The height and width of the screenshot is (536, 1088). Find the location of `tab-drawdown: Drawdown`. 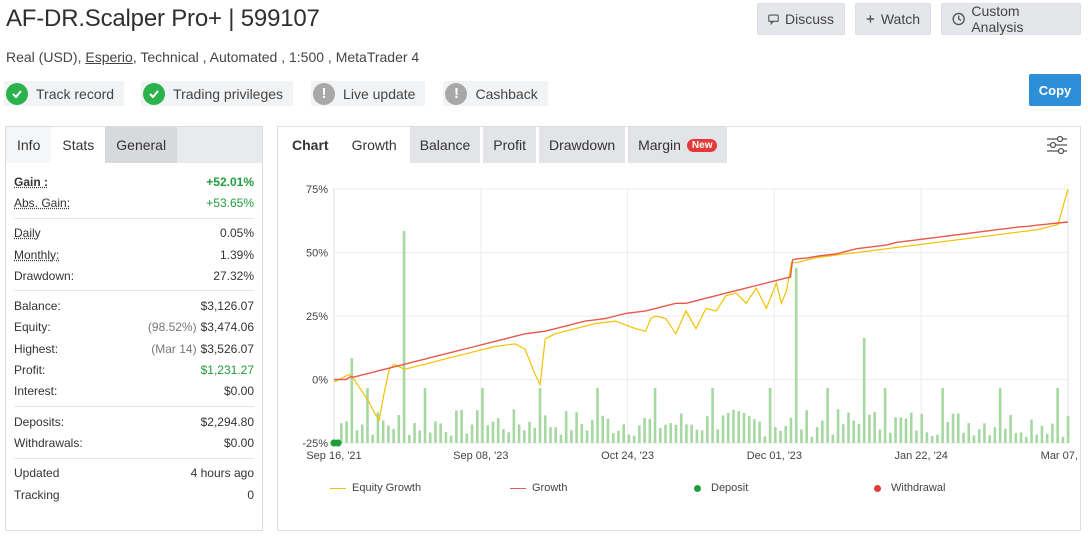

tab-drawdown: Drawdown is located at coordinates (582, 145).